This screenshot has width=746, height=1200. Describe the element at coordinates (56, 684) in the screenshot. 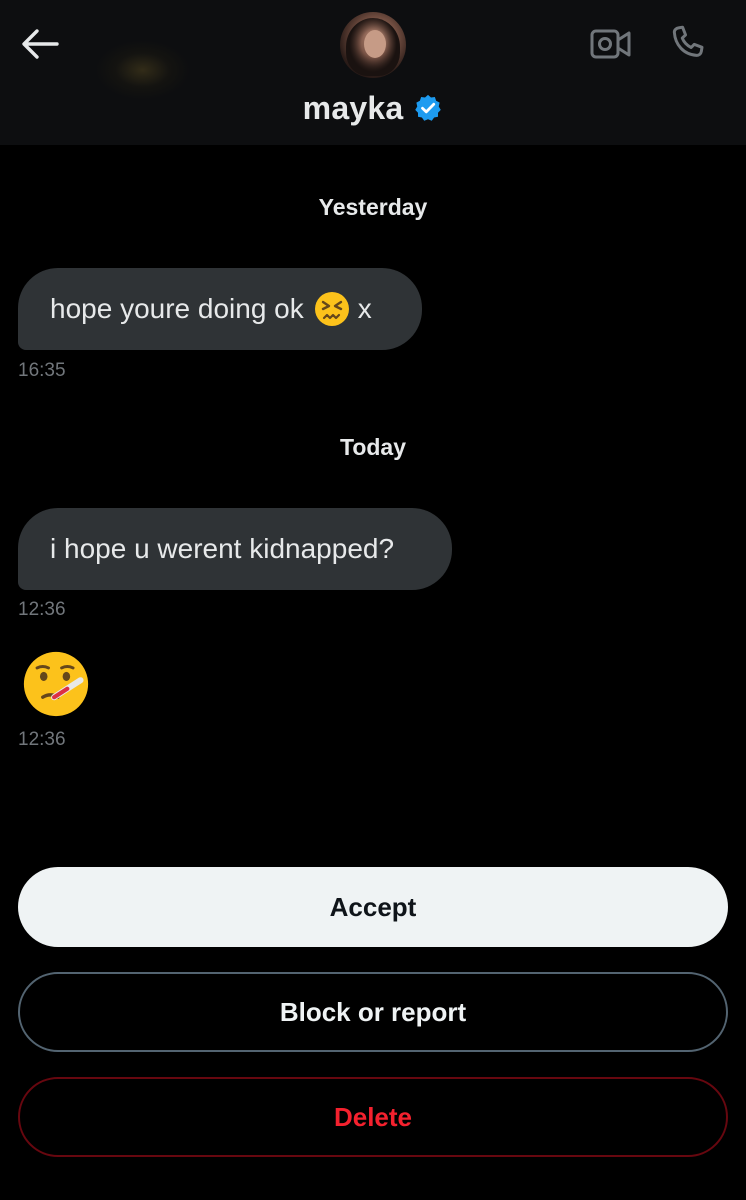

I see `face-with-thermometer-emoji` at that location.